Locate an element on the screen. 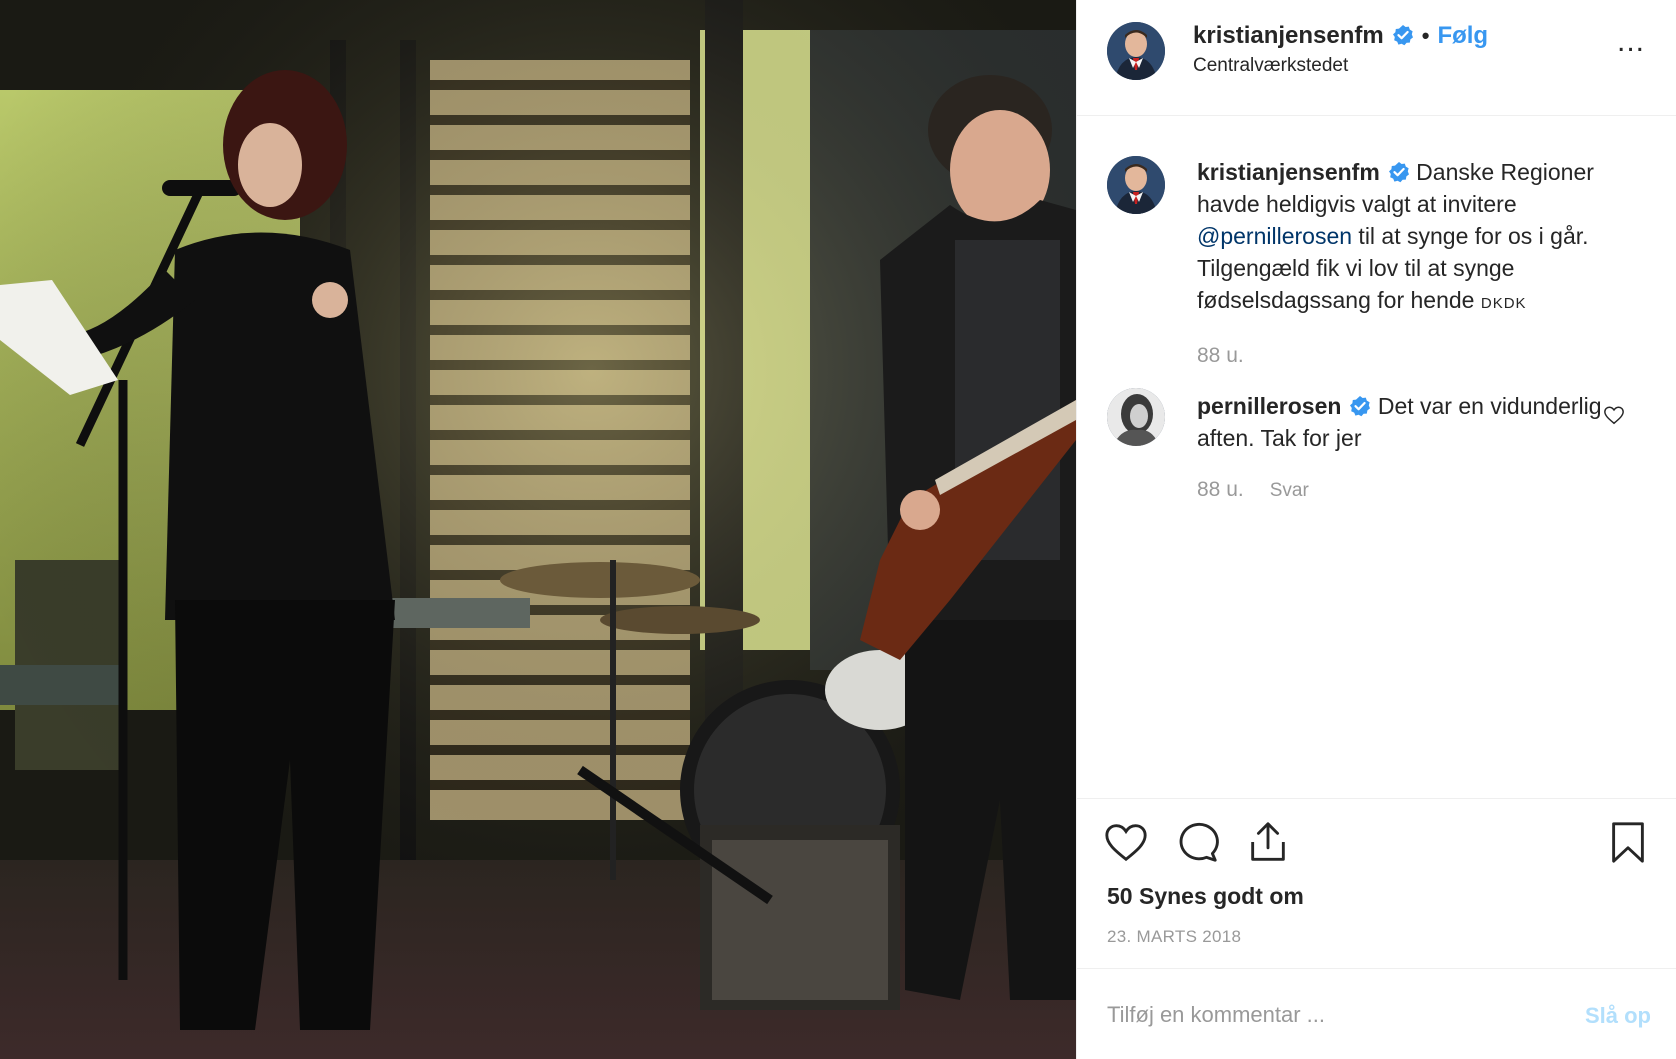  comment-username: pernillerosen is located at coordinates (1269, 406).